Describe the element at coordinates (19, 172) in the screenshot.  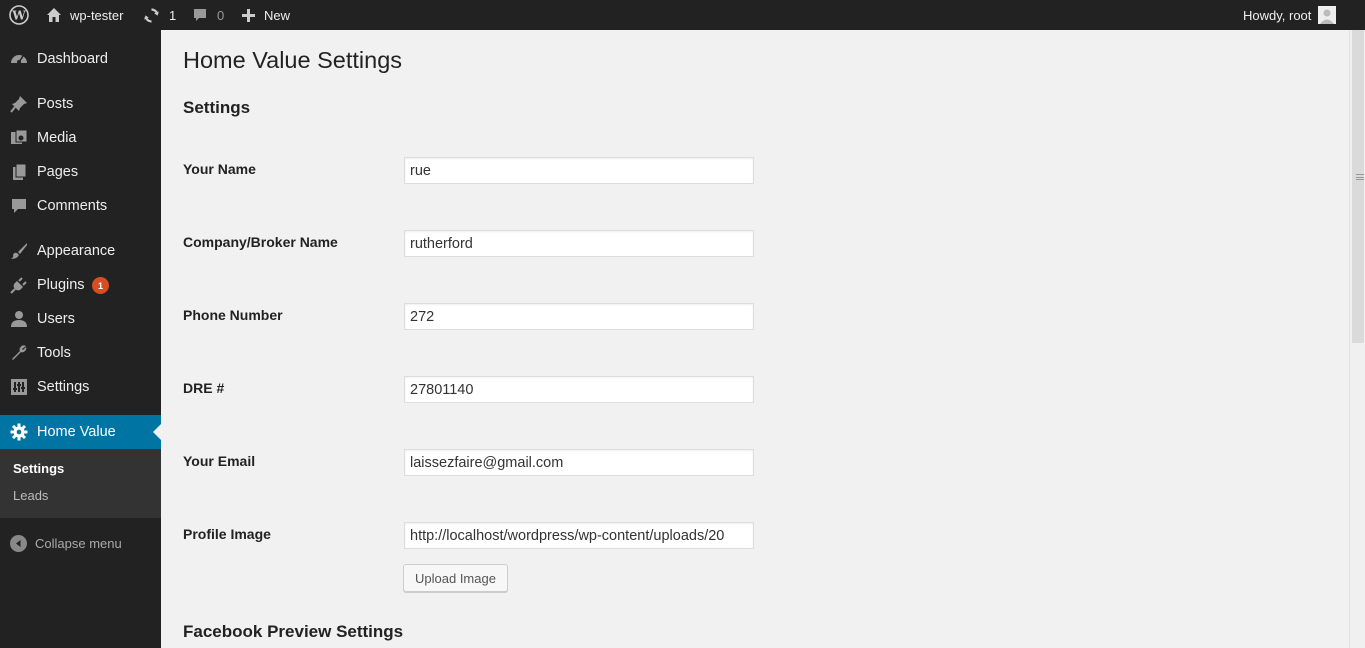
I see `pages-icon` at that location.